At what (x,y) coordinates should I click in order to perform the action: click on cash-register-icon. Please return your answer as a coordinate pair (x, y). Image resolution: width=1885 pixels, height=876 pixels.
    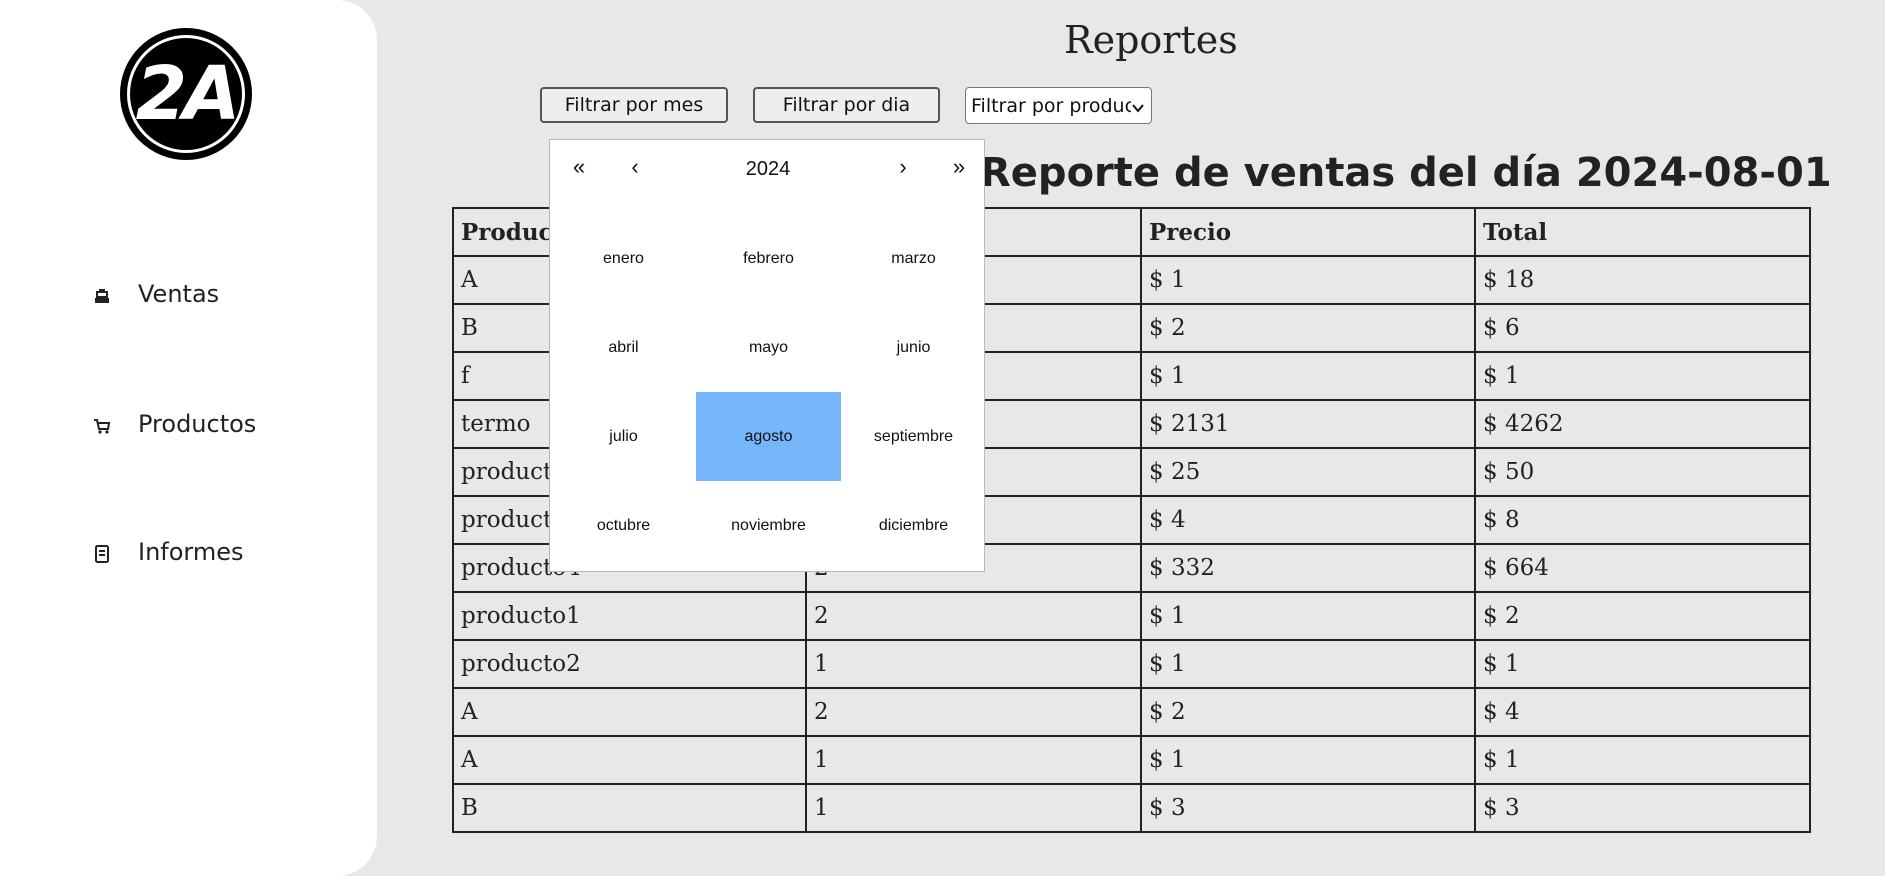
    Looking at the image, I should click on (102, 294).